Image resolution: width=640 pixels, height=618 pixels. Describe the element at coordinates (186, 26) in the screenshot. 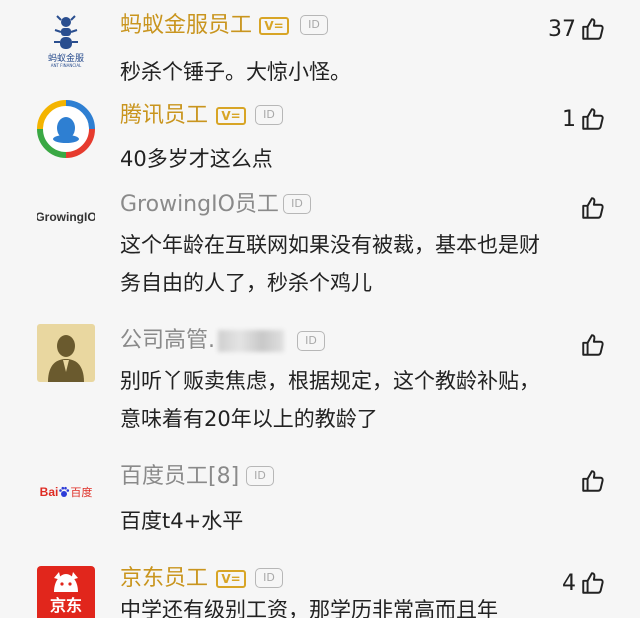

I see `username: 蚂蚁金服员工` at that location.